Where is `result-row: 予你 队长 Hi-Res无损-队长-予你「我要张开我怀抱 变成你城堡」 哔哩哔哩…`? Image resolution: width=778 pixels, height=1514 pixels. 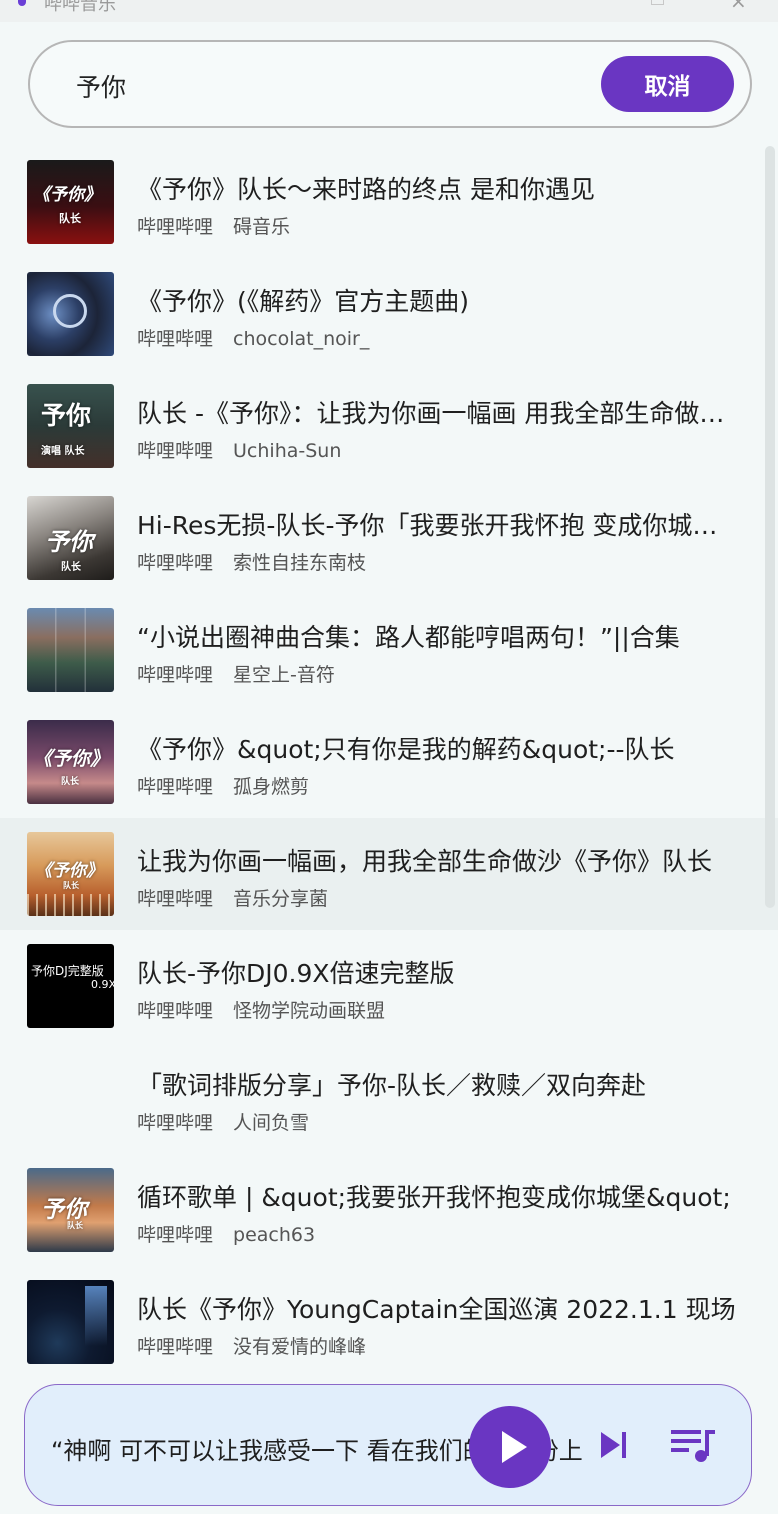
result-row: 予你 队长 Hi-Res无损-队长-予你「我要张开我怀抱 变成你城堡」 哔哩哔哩… is located at coordinates (389, 538).